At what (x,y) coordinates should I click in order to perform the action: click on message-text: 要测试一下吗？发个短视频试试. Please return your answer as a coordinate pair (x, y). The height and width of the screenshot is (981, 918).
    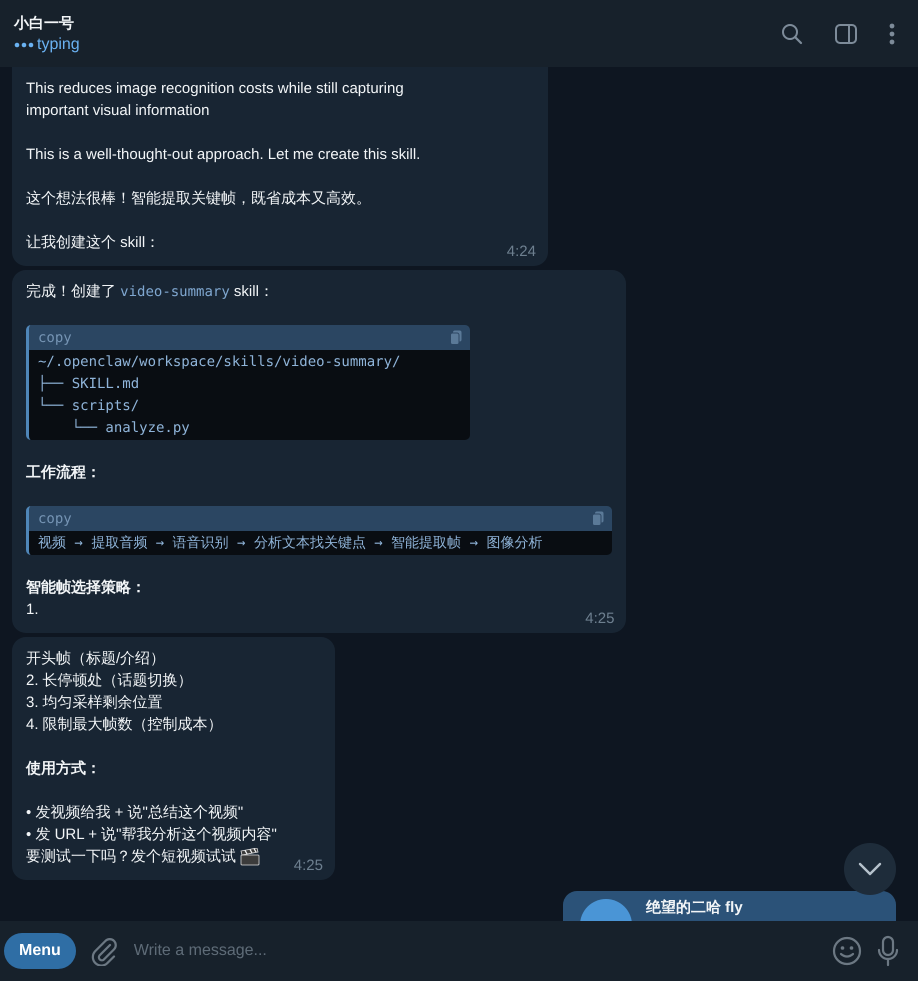
    Looking at the image, I should click on (131, 857).